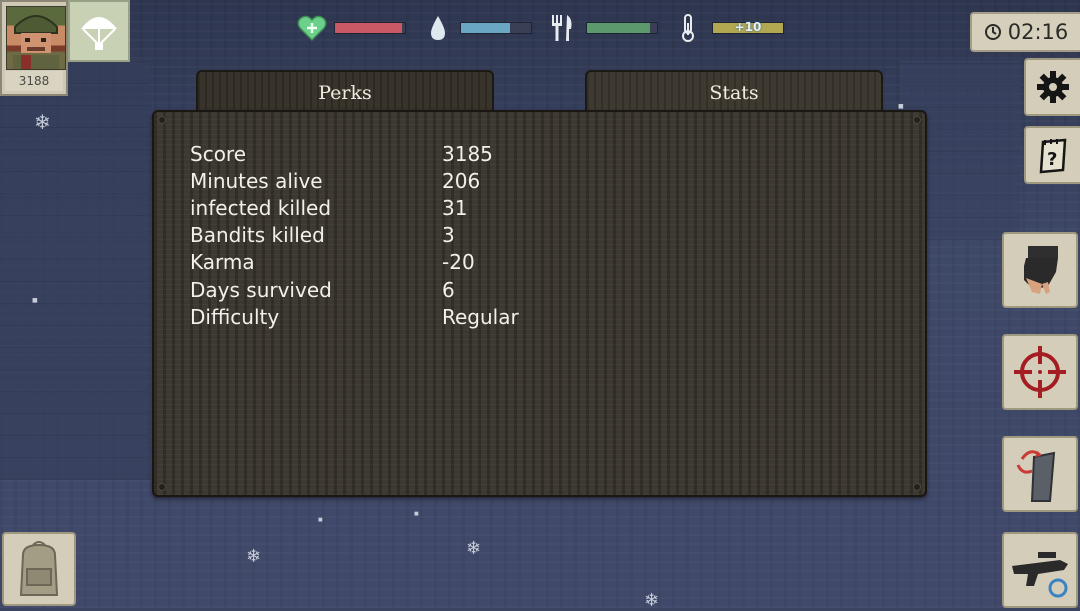 Image resolution: width=1080 pixels, height=611 pixels. What do you see at coordinates (345, 93) in the screenshot?
I see `tab-perks-label: Perks` at bounding box center [345, 93].